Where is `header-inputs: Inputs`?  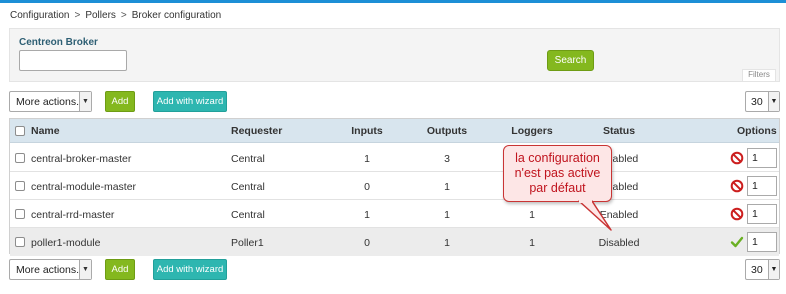
header-inputs: Inputs is located at coordinates (367, 131).